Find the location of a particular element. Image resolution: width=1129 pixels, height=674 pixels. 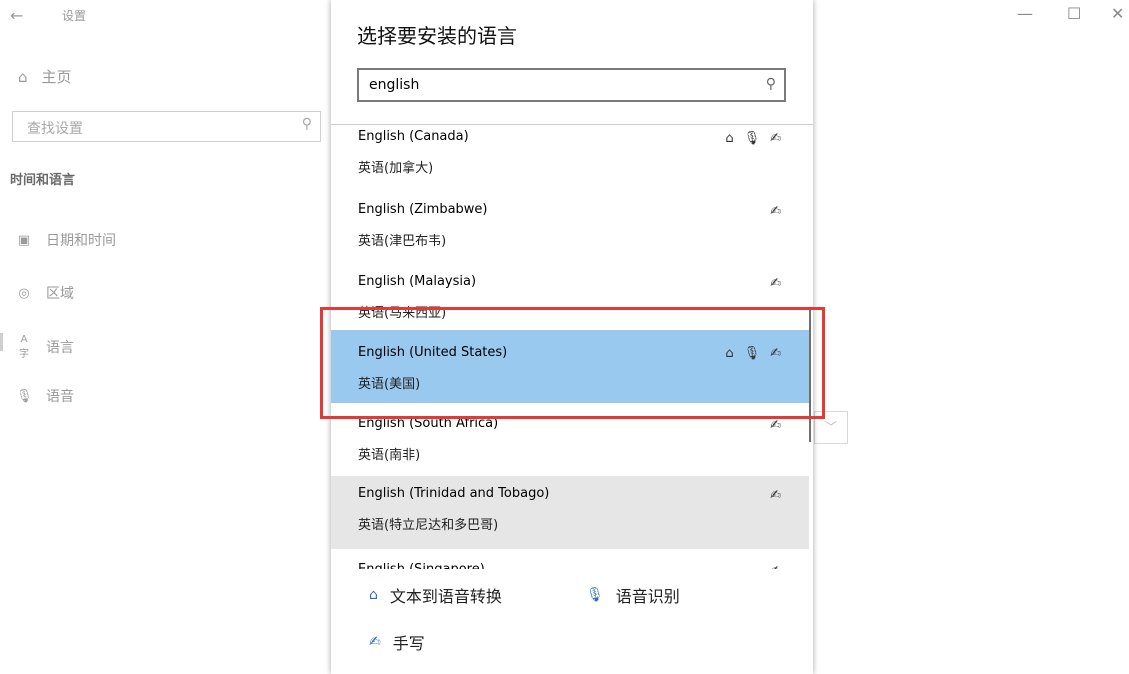

globe-icon: ◎ is located at coordinates (24, 293).